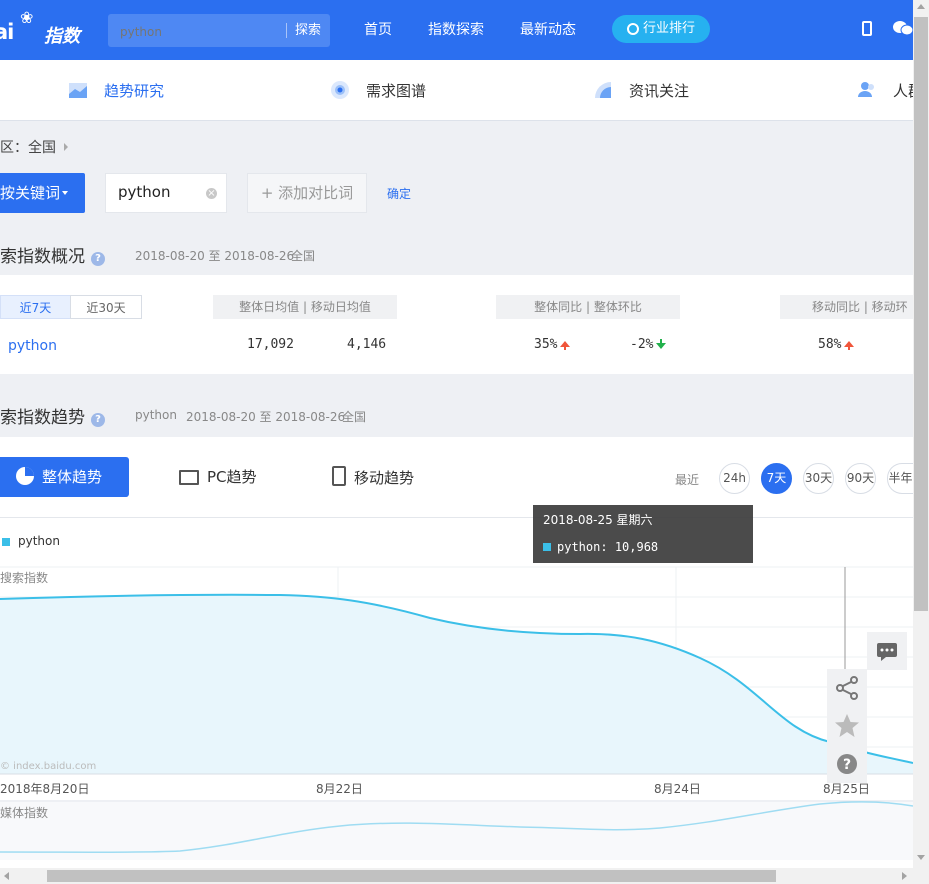 The height and width of the screenshot is (884, 929). I want to click on tab-trend-research: 趋势研究, so click(116, 90).